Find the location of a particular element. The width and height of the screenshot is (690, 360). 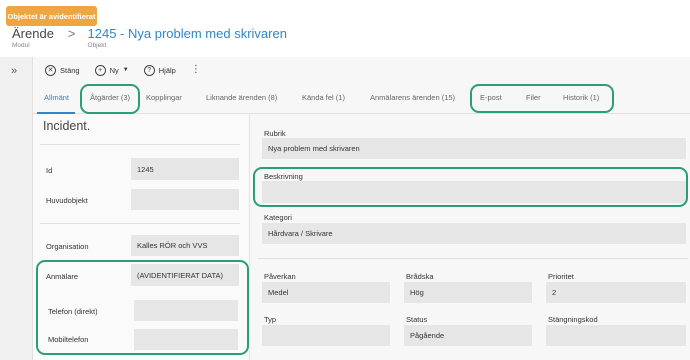

tab-links: Kopplingar is located at coordinates (164, 97).